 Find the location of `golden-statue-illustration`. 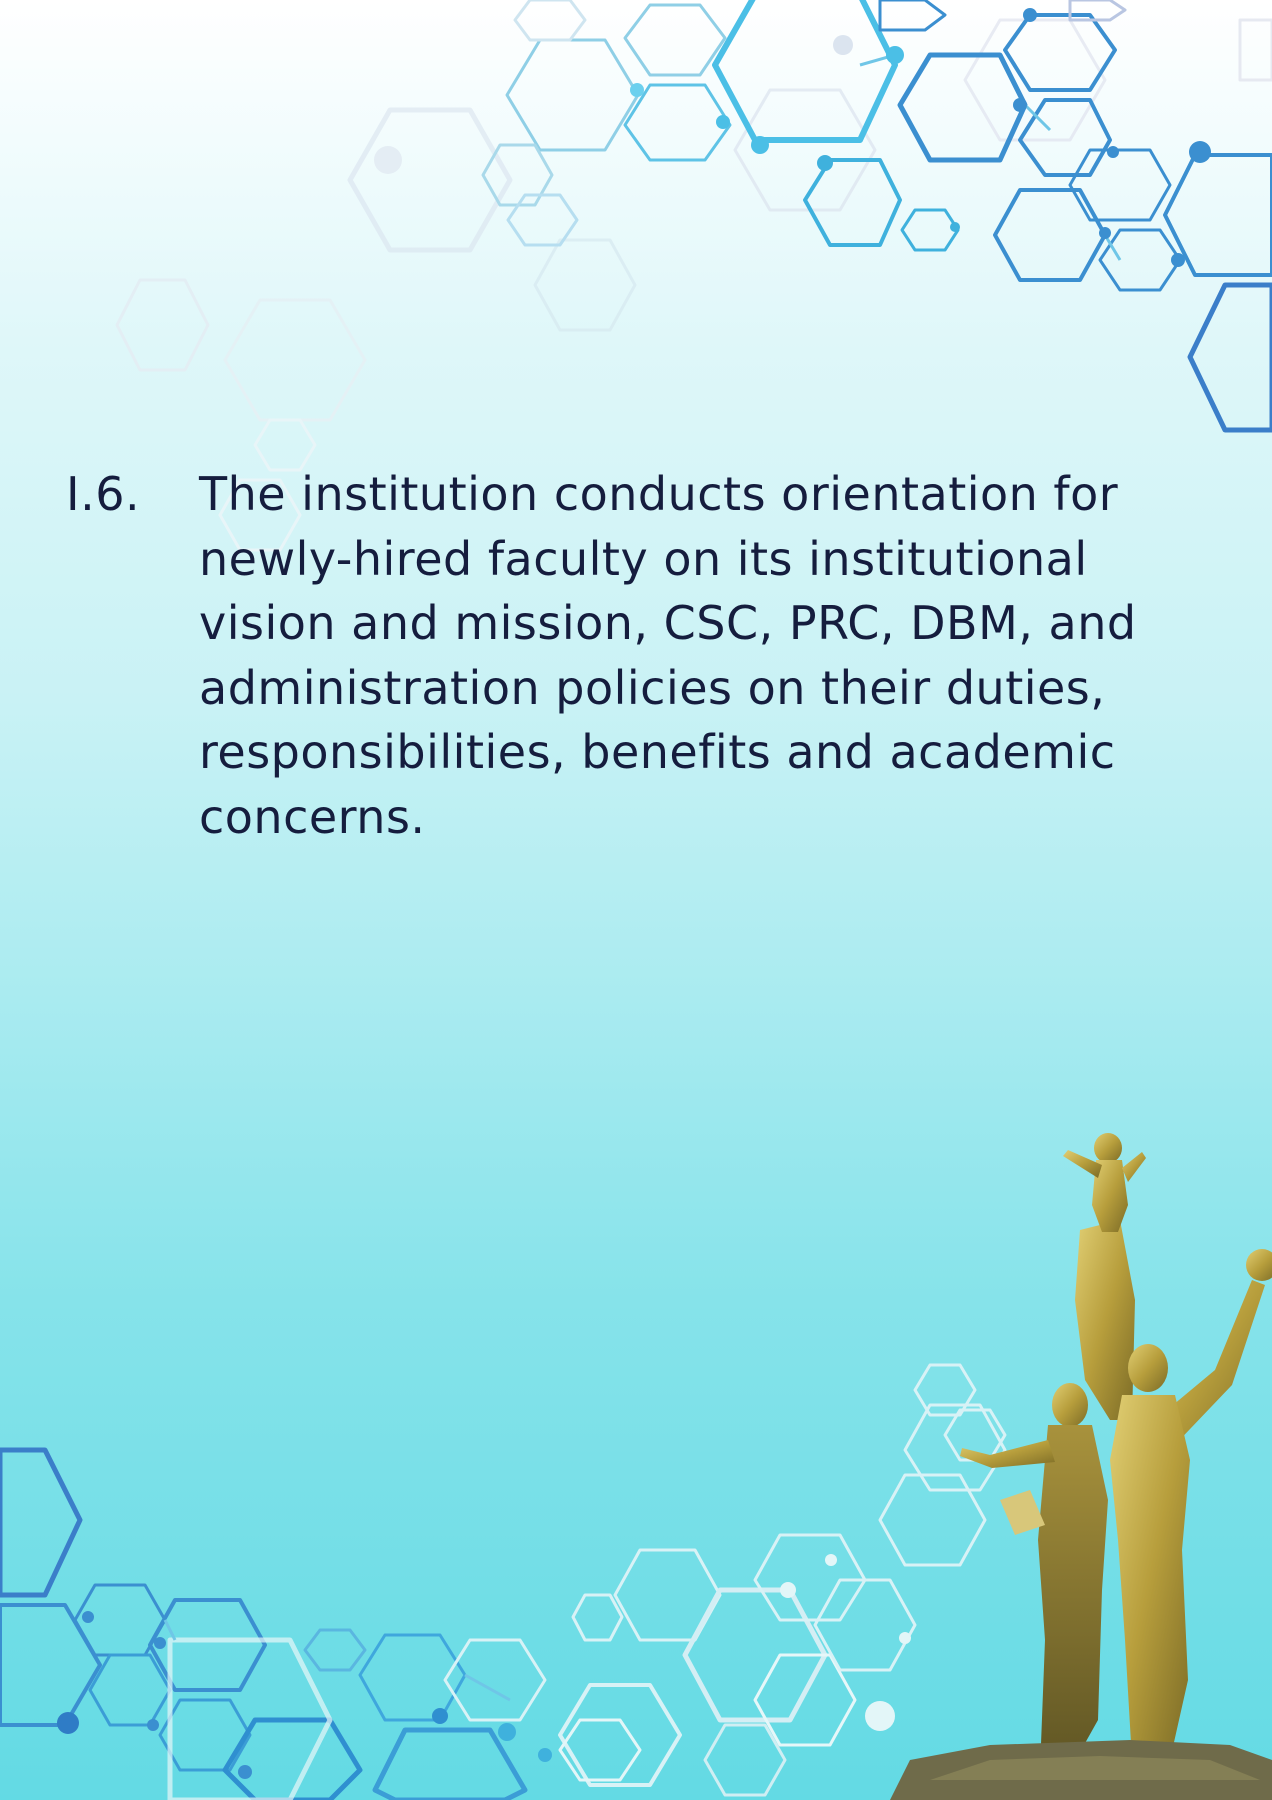

golden-statue-illustration is located at coordinates (1081, 1466).